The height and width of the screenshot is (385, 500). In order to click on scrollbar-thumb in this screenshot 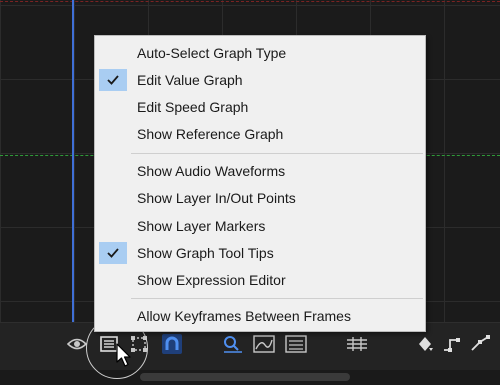, I will do `click(245, 377)`.